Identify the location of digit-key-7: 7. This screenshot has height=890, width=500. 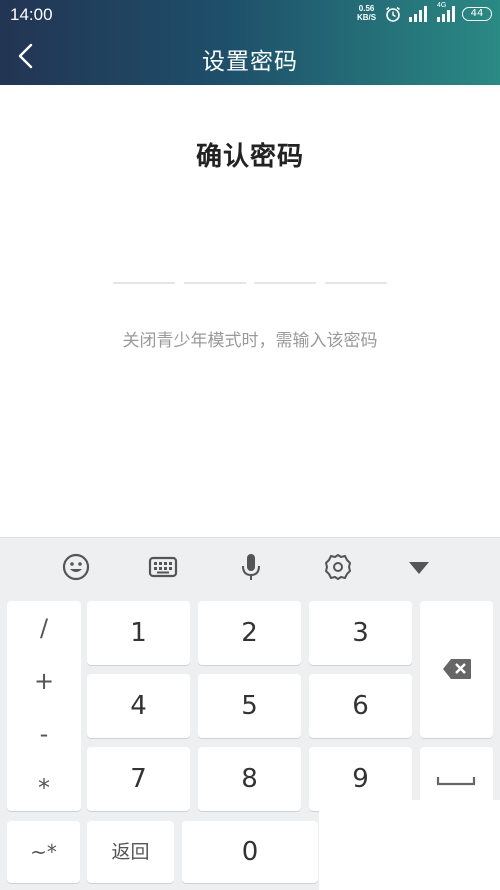
(138, 779).